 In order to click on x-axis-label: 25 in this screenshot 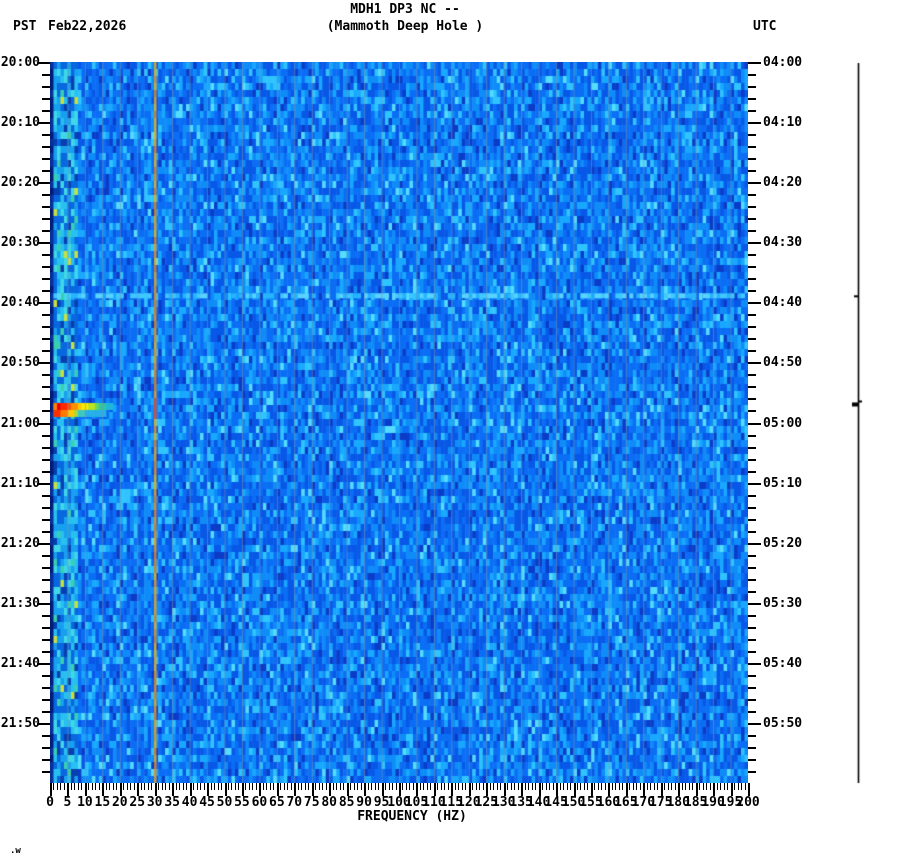, I will do `click(137, 802)`.